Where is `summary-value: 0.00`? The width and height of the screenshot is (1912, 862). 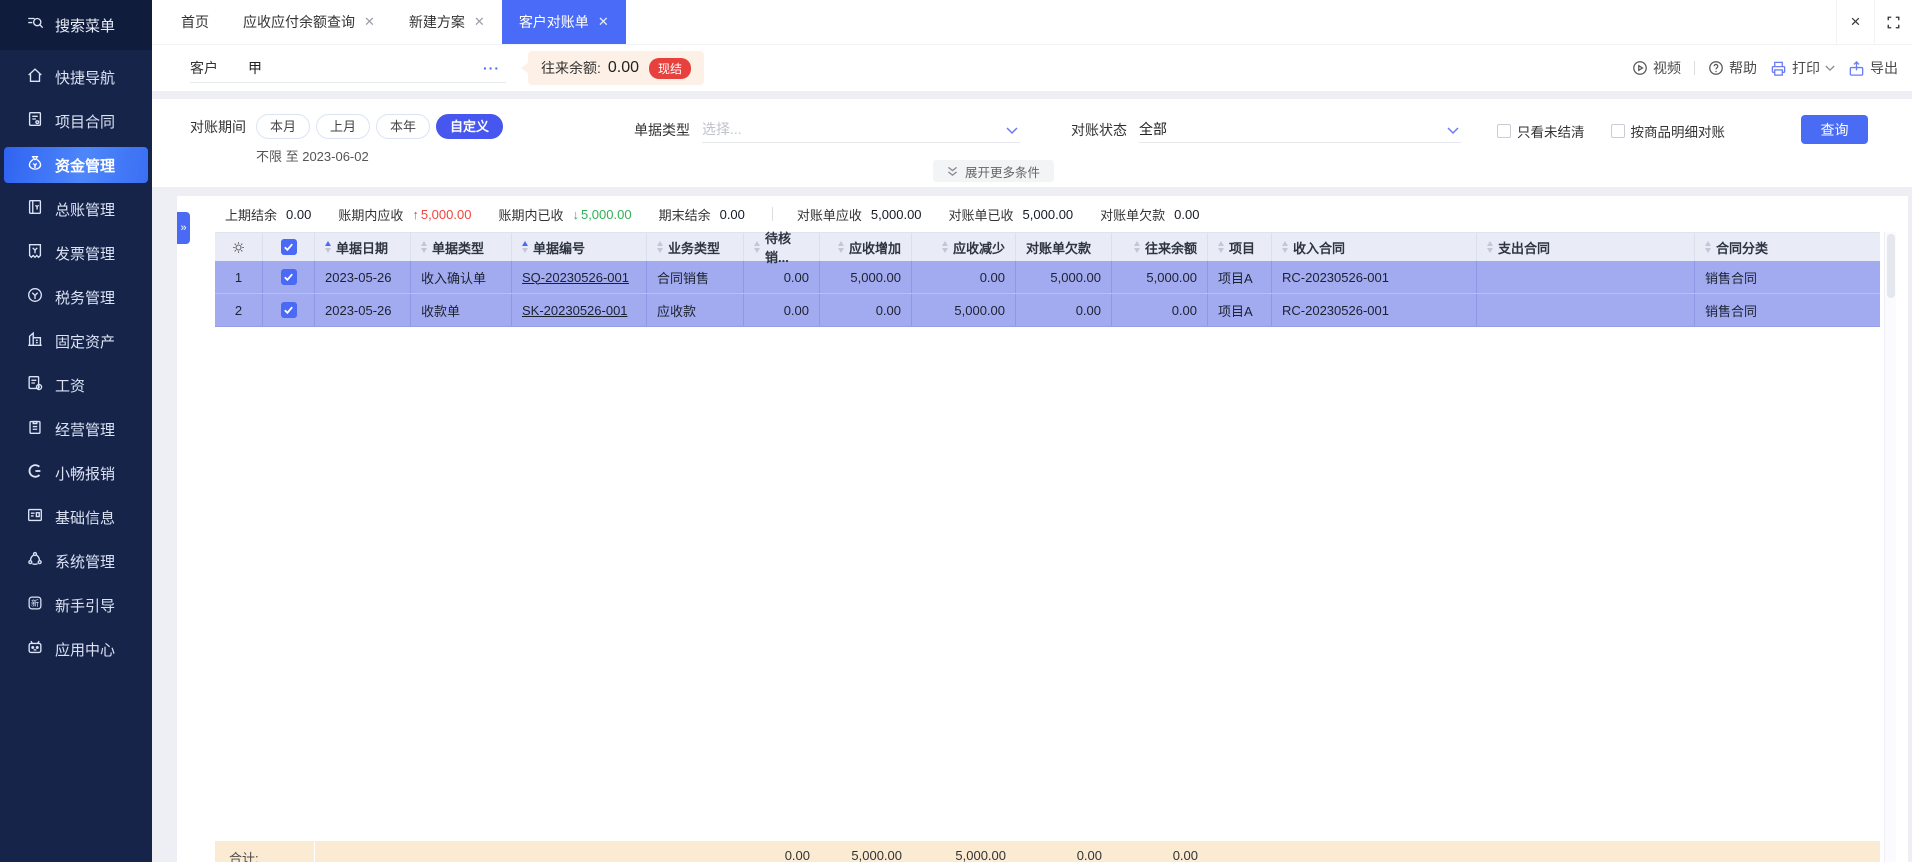 summary-value: 0.00 is located at coordinates (299, 214).